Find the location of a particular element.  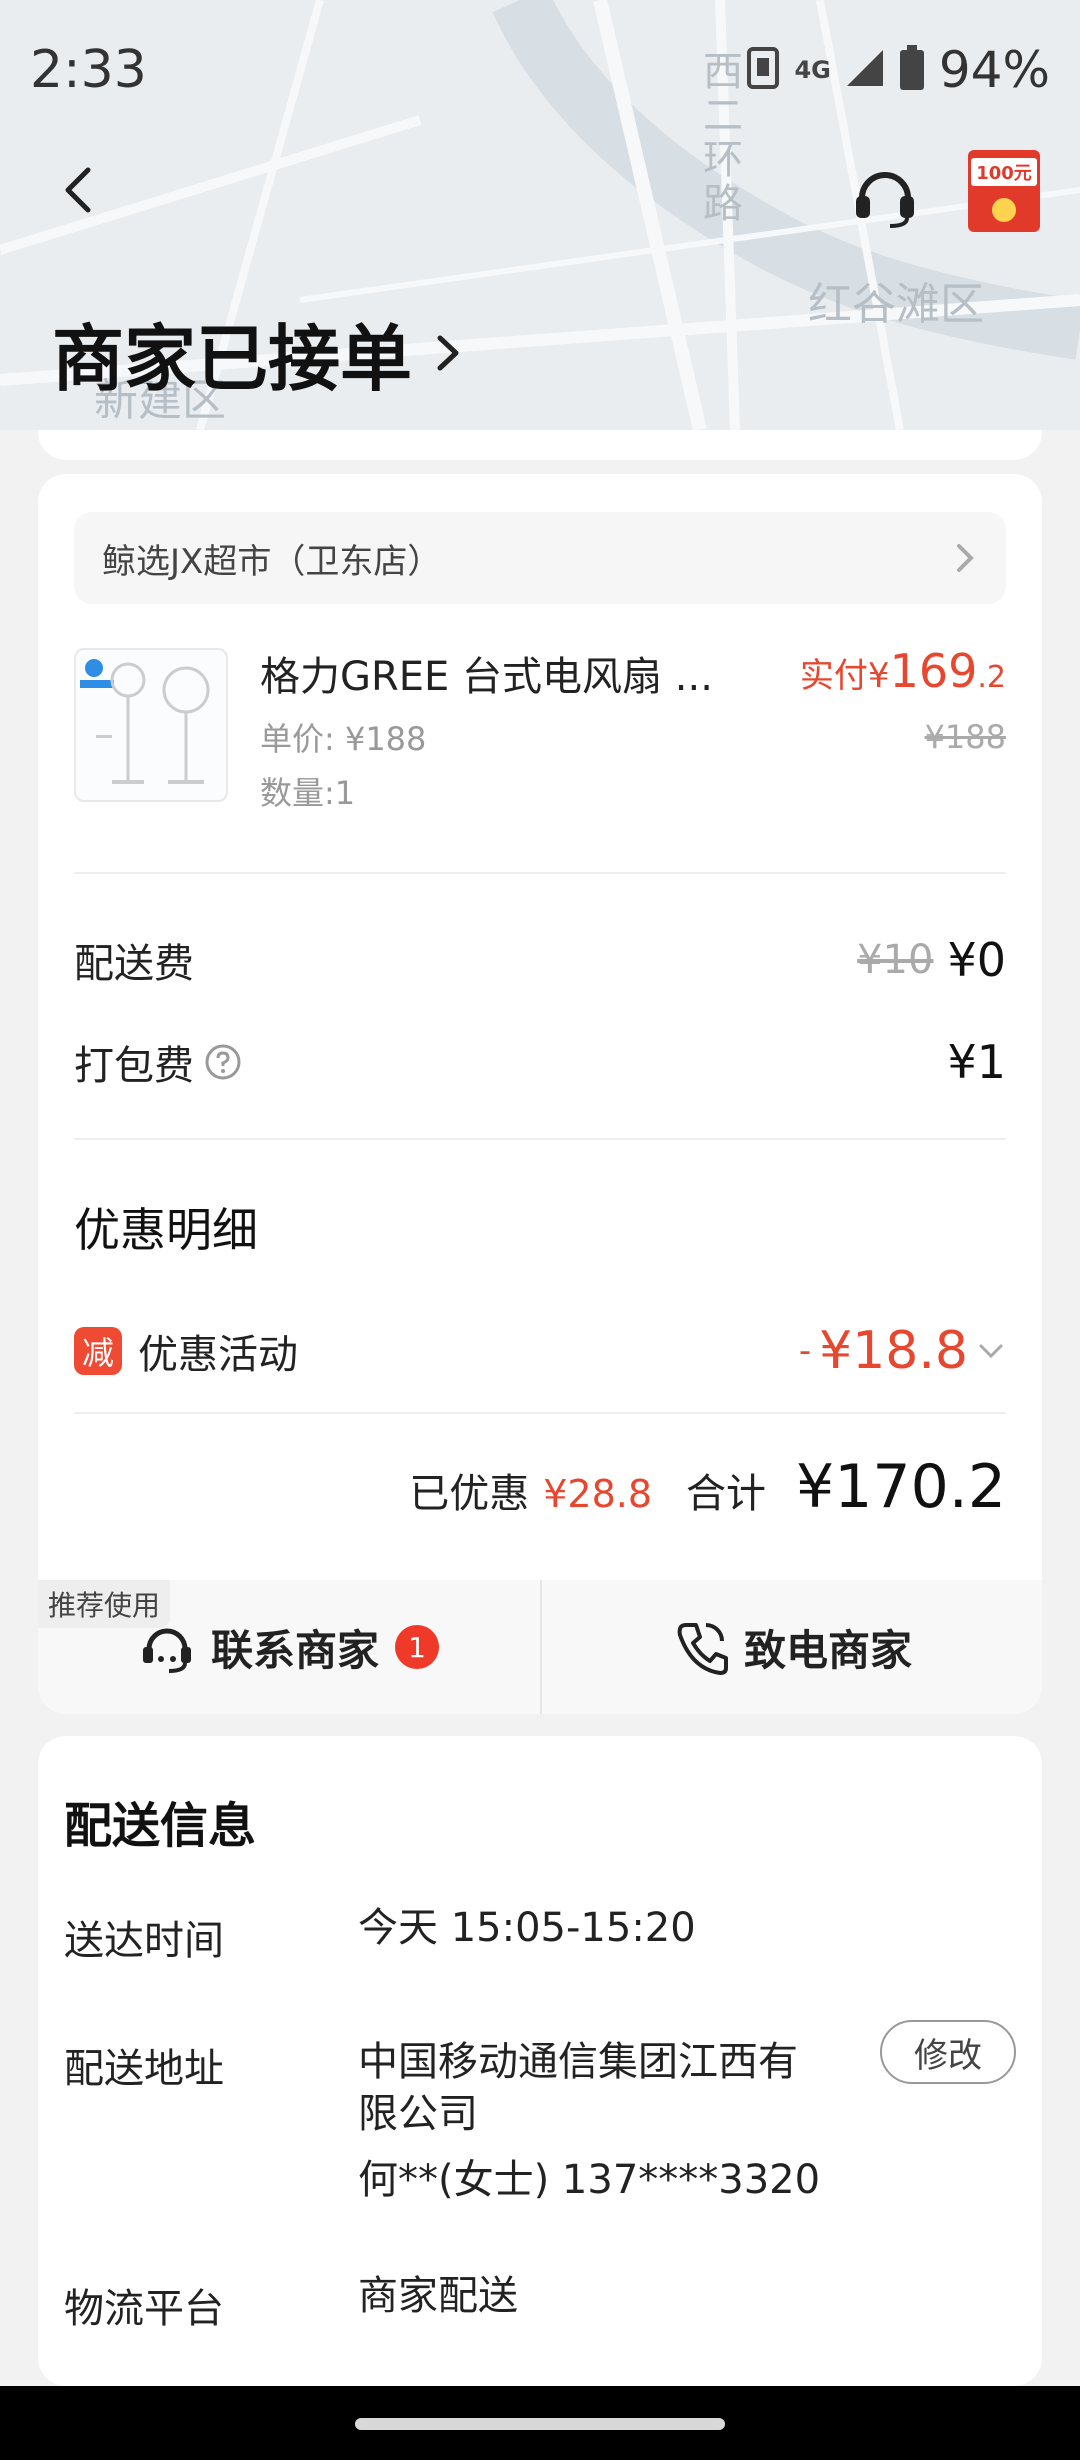

battery-icon is located at coordinates (912, 70).